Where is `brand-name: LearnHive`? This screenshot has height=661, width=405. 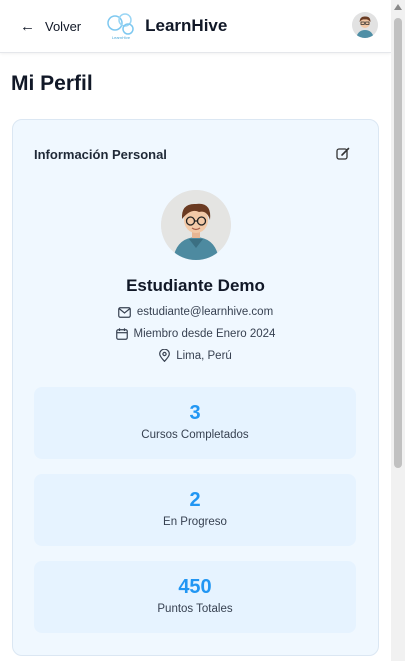 brand-name: LearnHive is located at coordinates (186, 25).